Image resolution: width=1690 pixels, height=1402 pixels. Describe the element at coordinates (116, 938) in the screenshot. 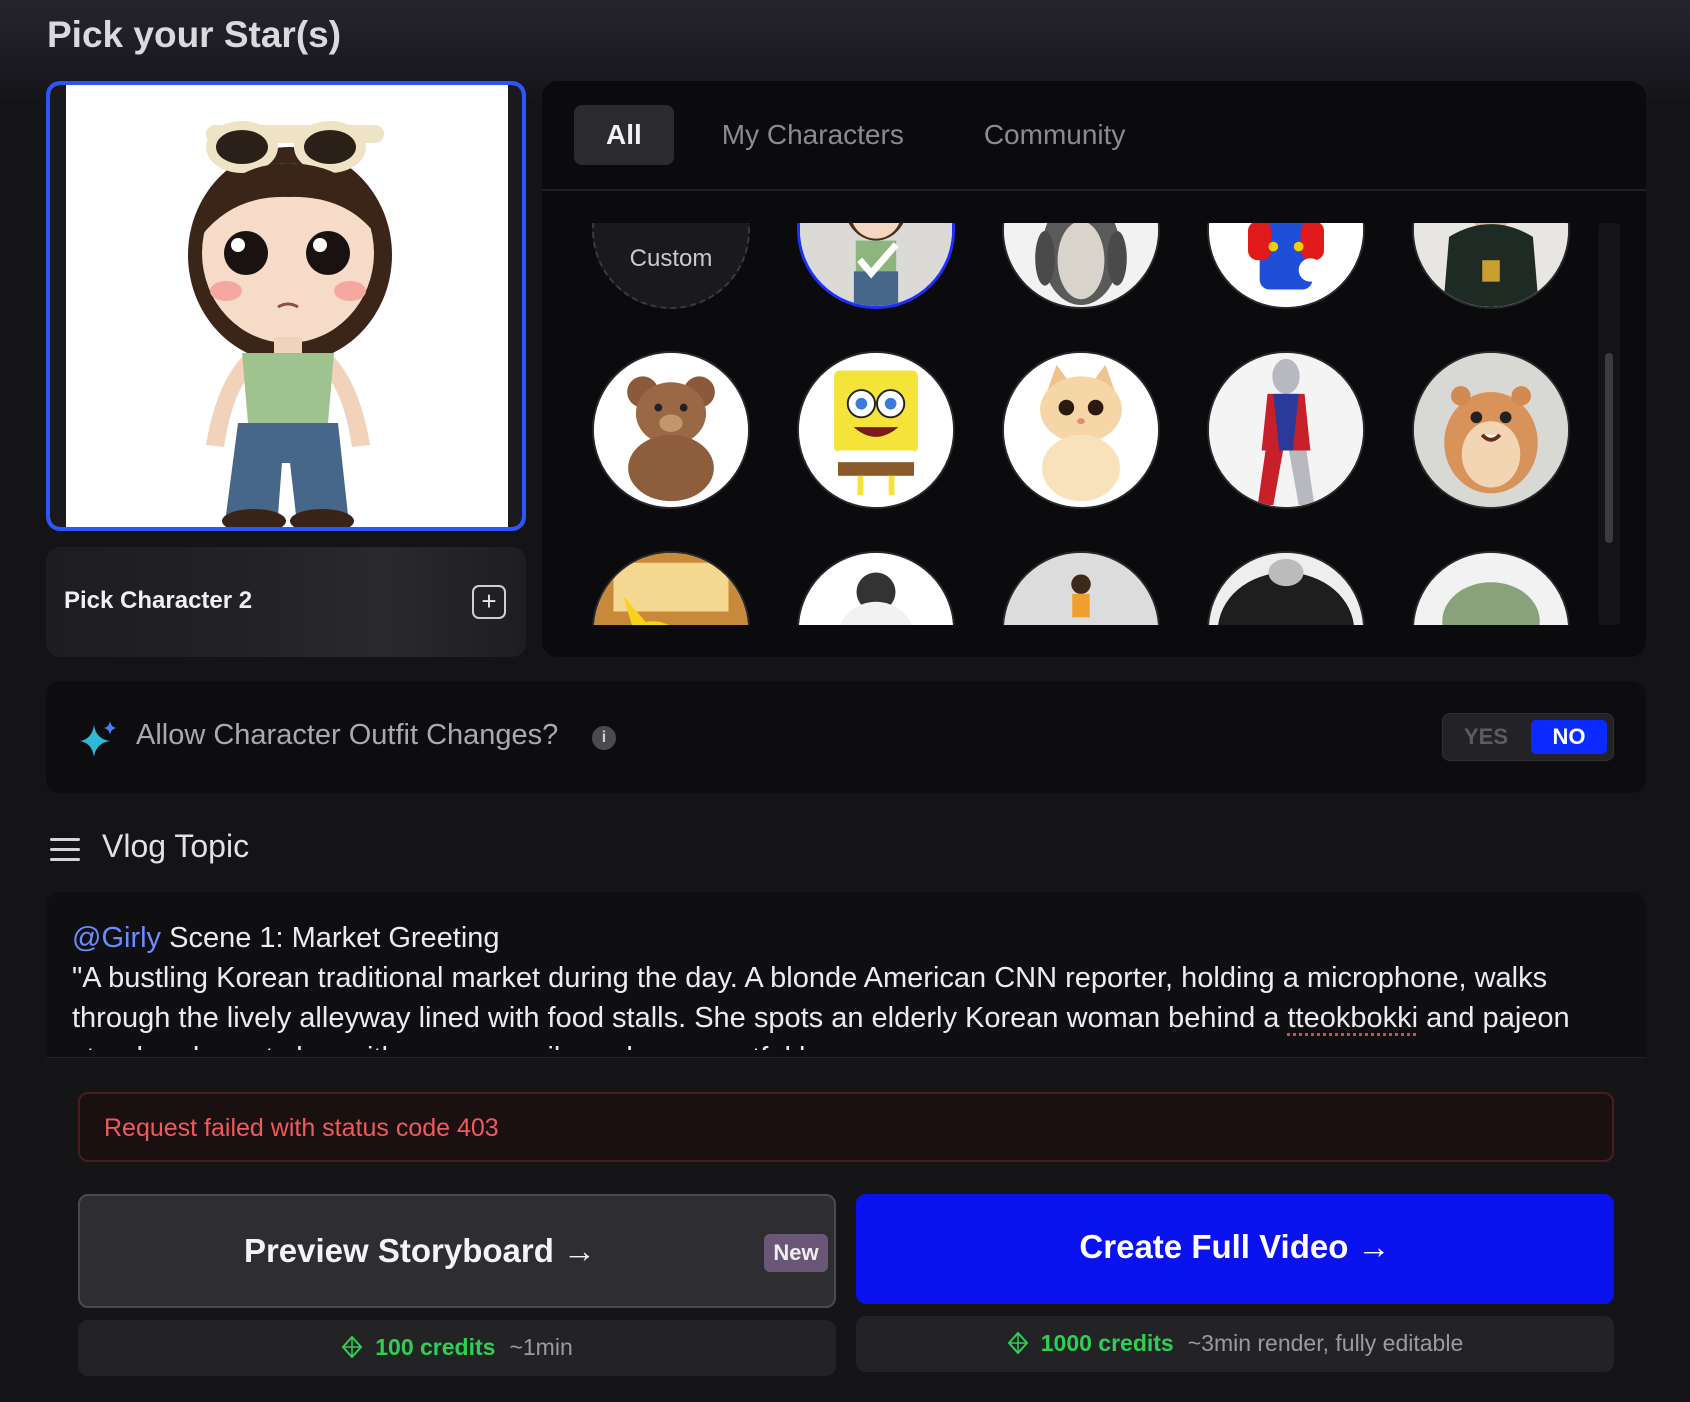

I see `character-mention: @Girly` at that location.